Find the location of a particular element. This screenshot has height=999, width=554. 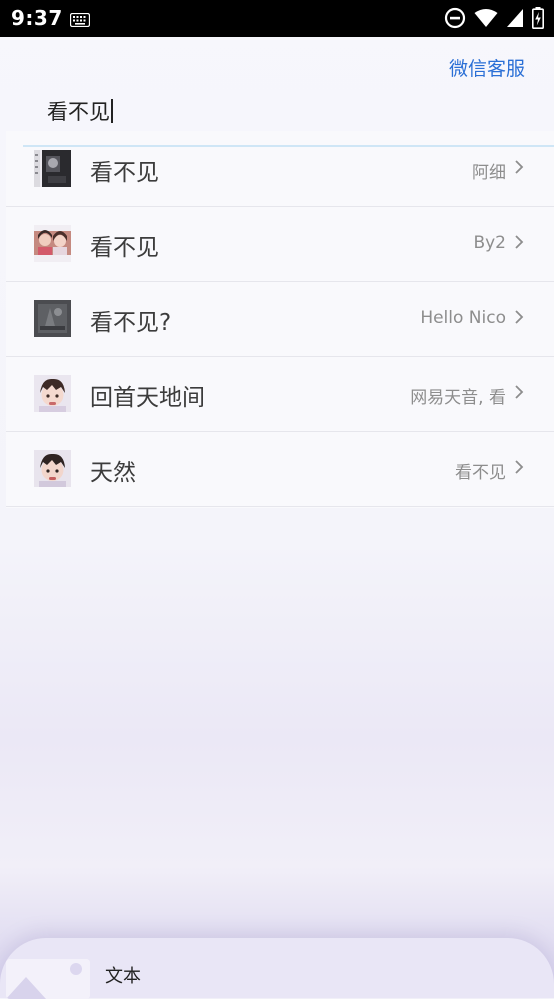

keyboard-icon is located at coordinates (80, 21).